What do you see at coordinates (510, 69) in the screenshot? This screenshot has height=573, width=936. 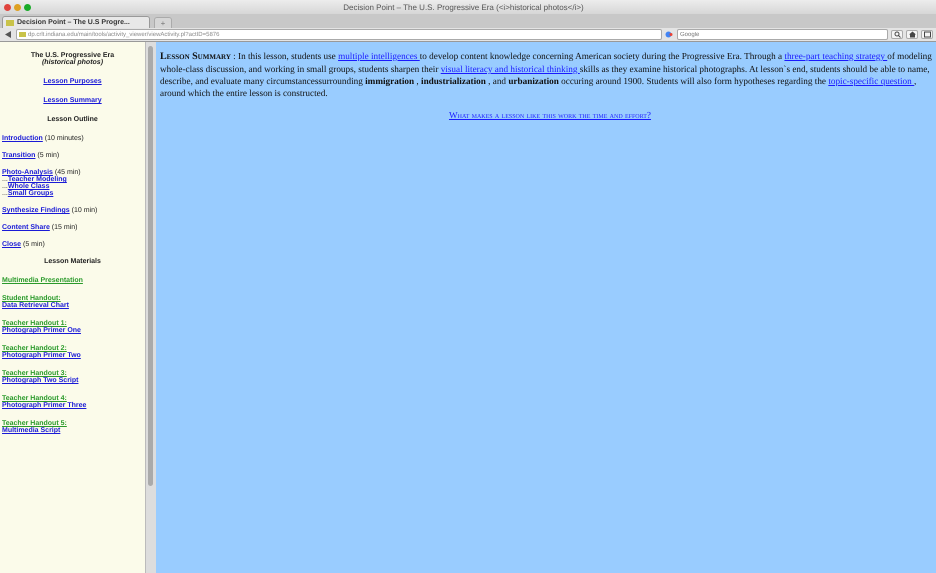 I see `text-link: visual literacy and historical thinking` at bounding box center [510, 69].